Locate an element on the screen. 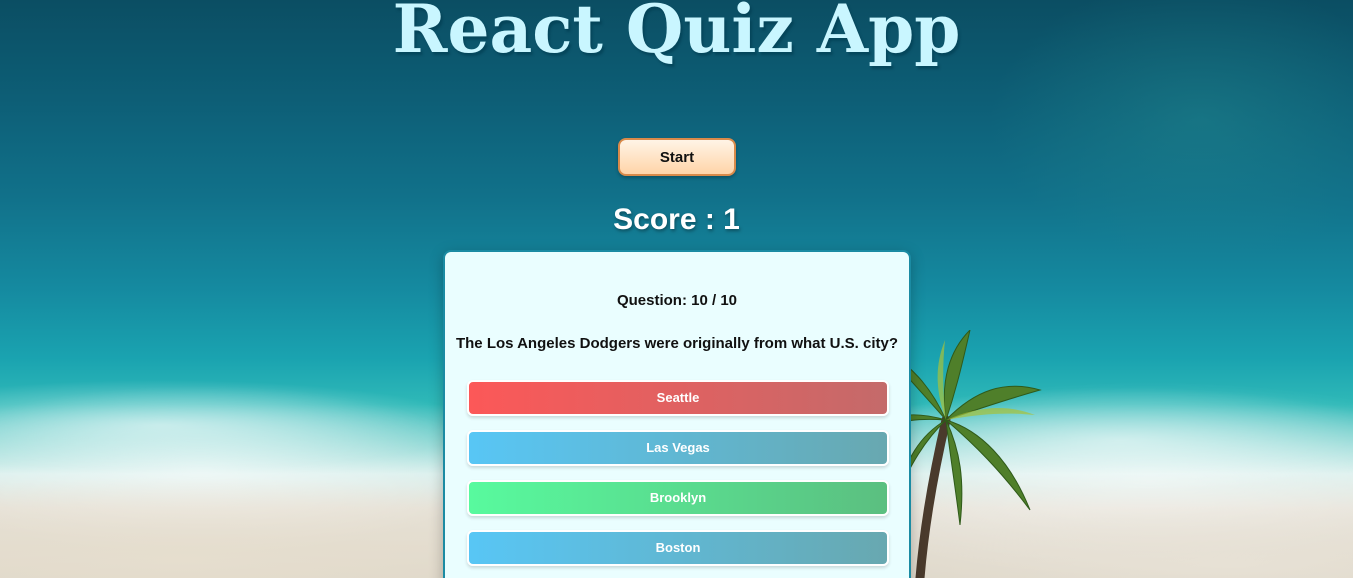 The image size is (1353, 578). start-button: Start is located at coordinates (677, 157).